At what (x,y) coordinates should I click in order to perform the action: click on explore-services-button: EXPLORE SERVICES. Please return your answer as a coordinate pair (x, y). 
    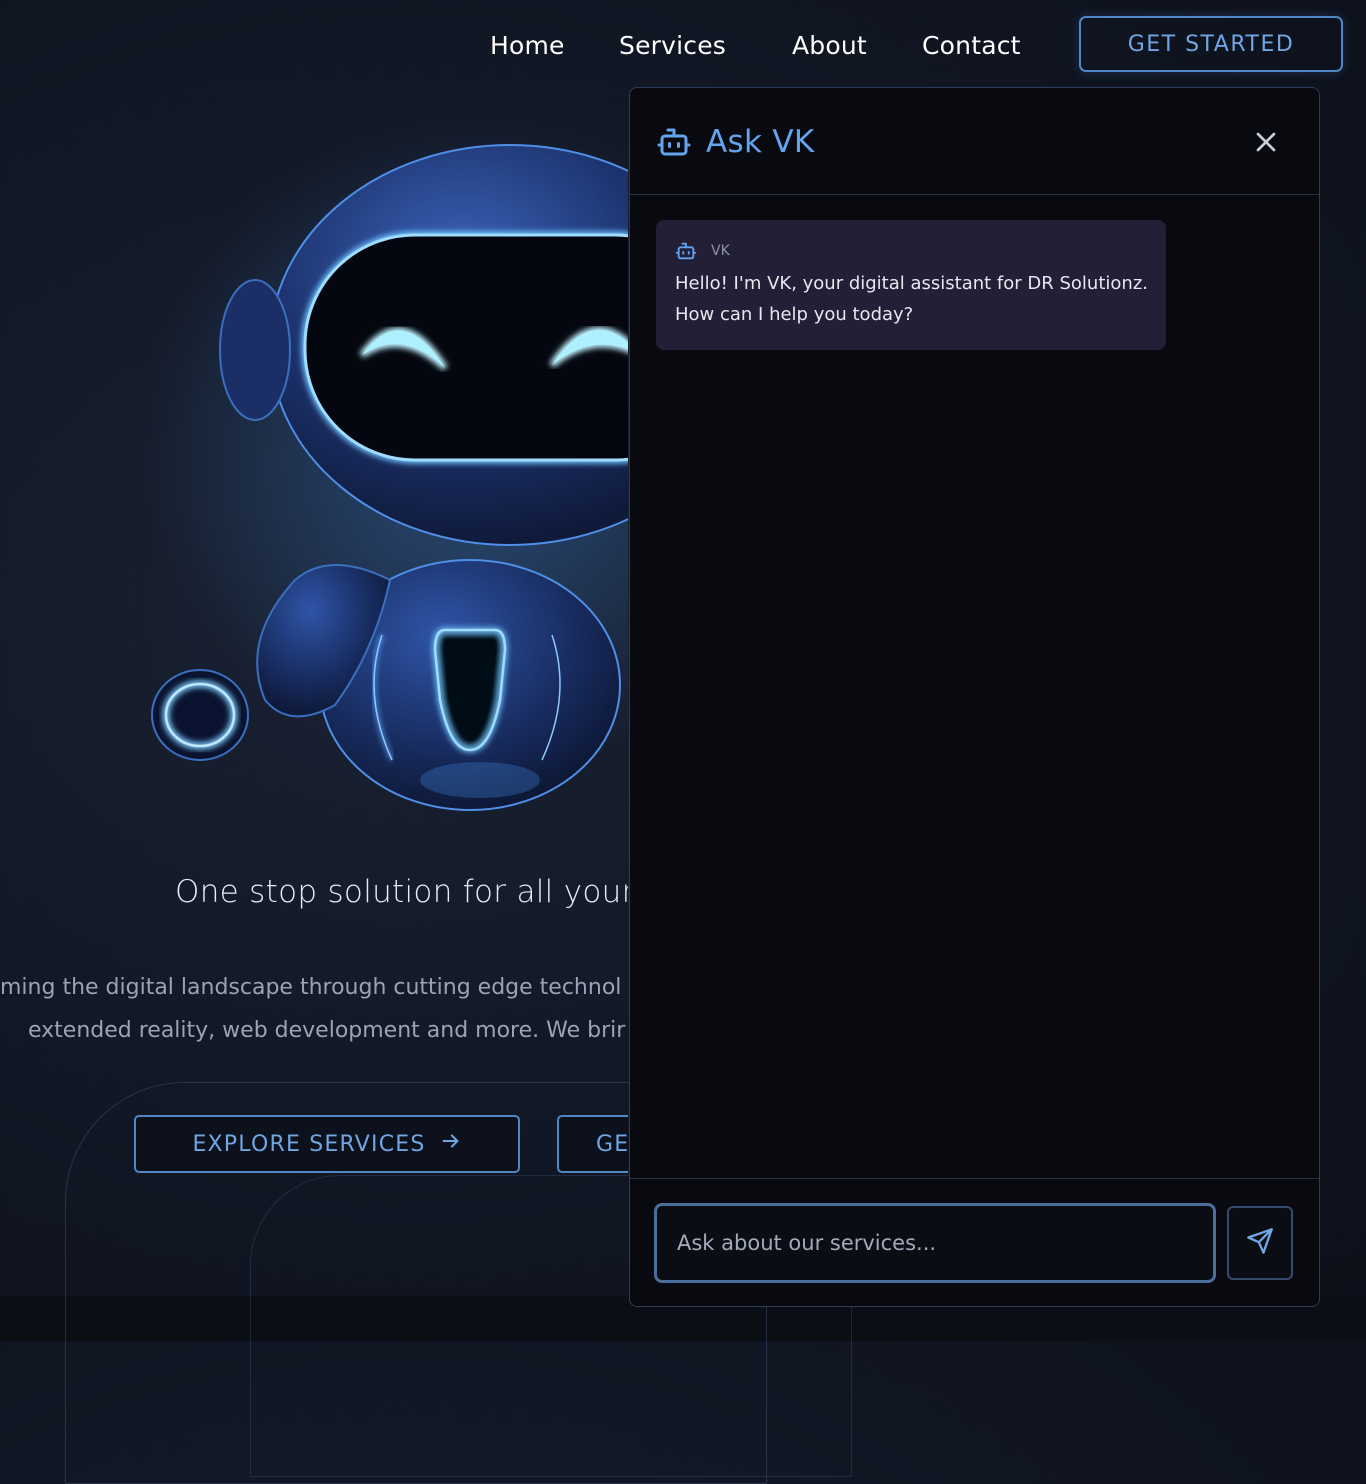
    Looking at the image, I should click on (327, 1144).